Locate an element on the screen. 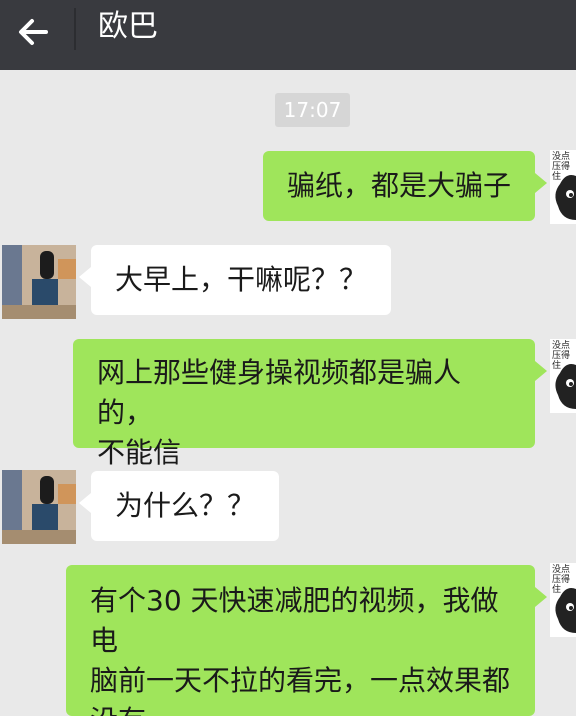 The height and width of the screenshot is (716, 576). message-bubble-received: 大早上，干嘛呢？？ is located at coordinates (235, 280).